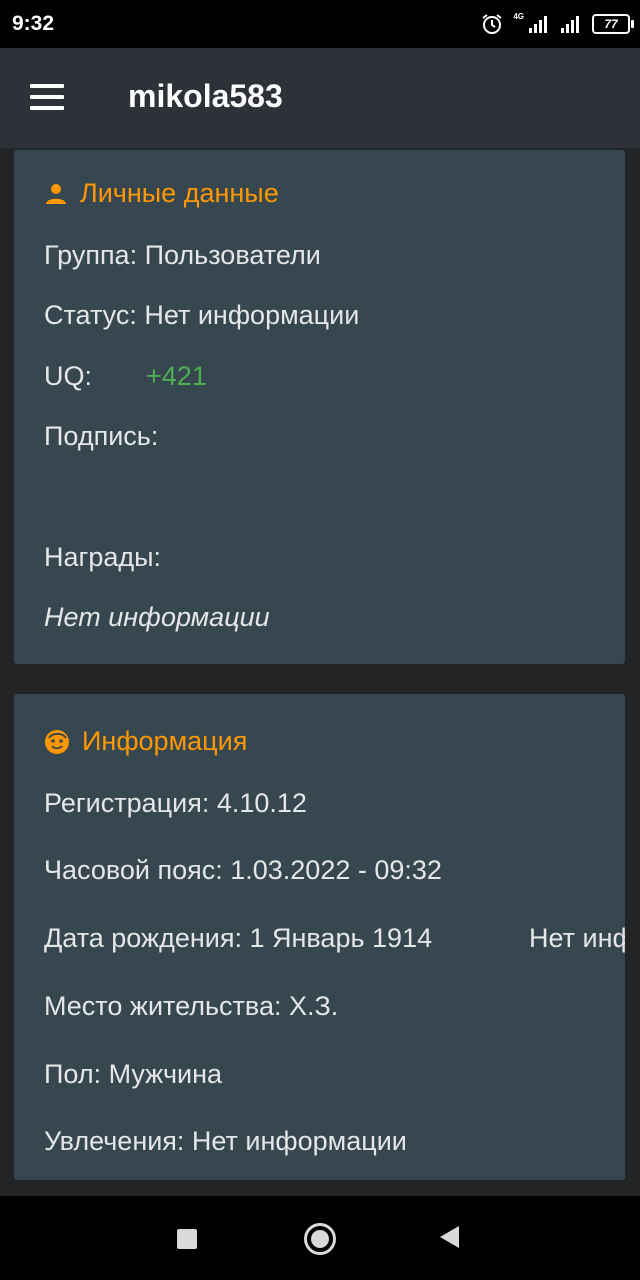 The height and width of the screenshot is (1280, 640). What do you see at coordinates (320, 24) in the screenshot?
I see `status-bar: 9:32 4G 77` at bounding box center [320, 24].